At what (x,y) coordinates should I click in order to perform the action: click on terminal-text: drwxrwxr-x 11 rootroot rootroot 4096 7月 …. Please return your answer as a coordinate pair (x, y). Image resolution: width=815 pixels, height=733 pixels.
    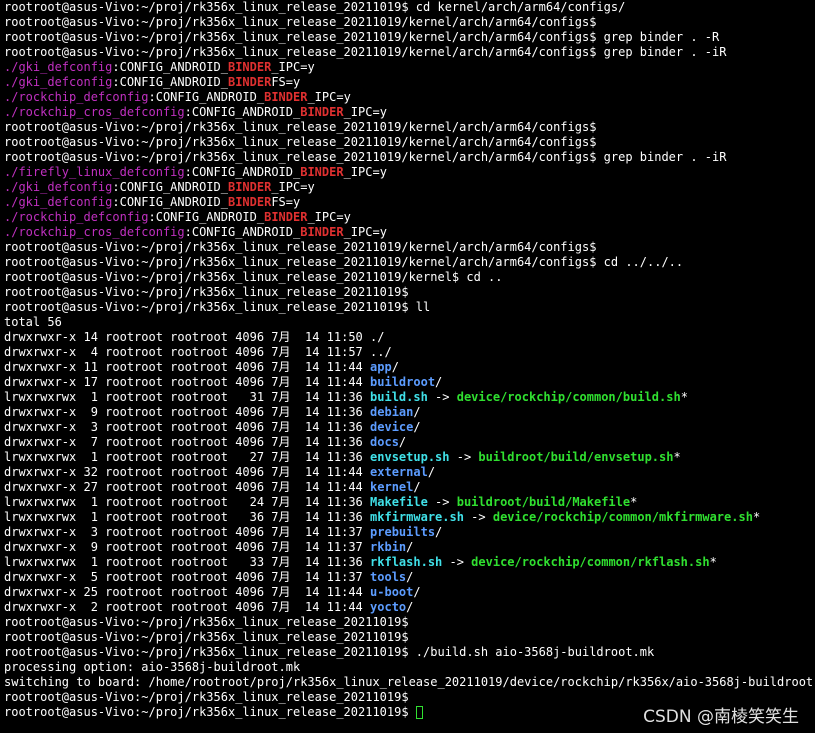
    Looking at the image, I should click on (187, 367).